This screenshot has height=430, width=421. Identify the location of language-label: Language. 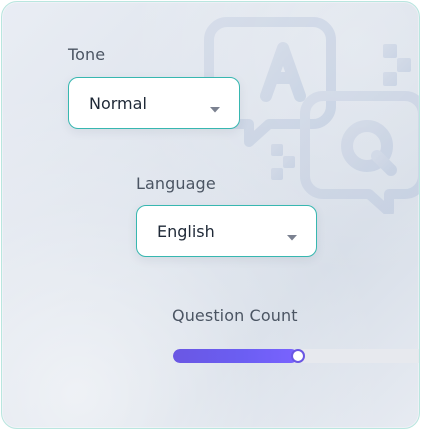
(176, 183).